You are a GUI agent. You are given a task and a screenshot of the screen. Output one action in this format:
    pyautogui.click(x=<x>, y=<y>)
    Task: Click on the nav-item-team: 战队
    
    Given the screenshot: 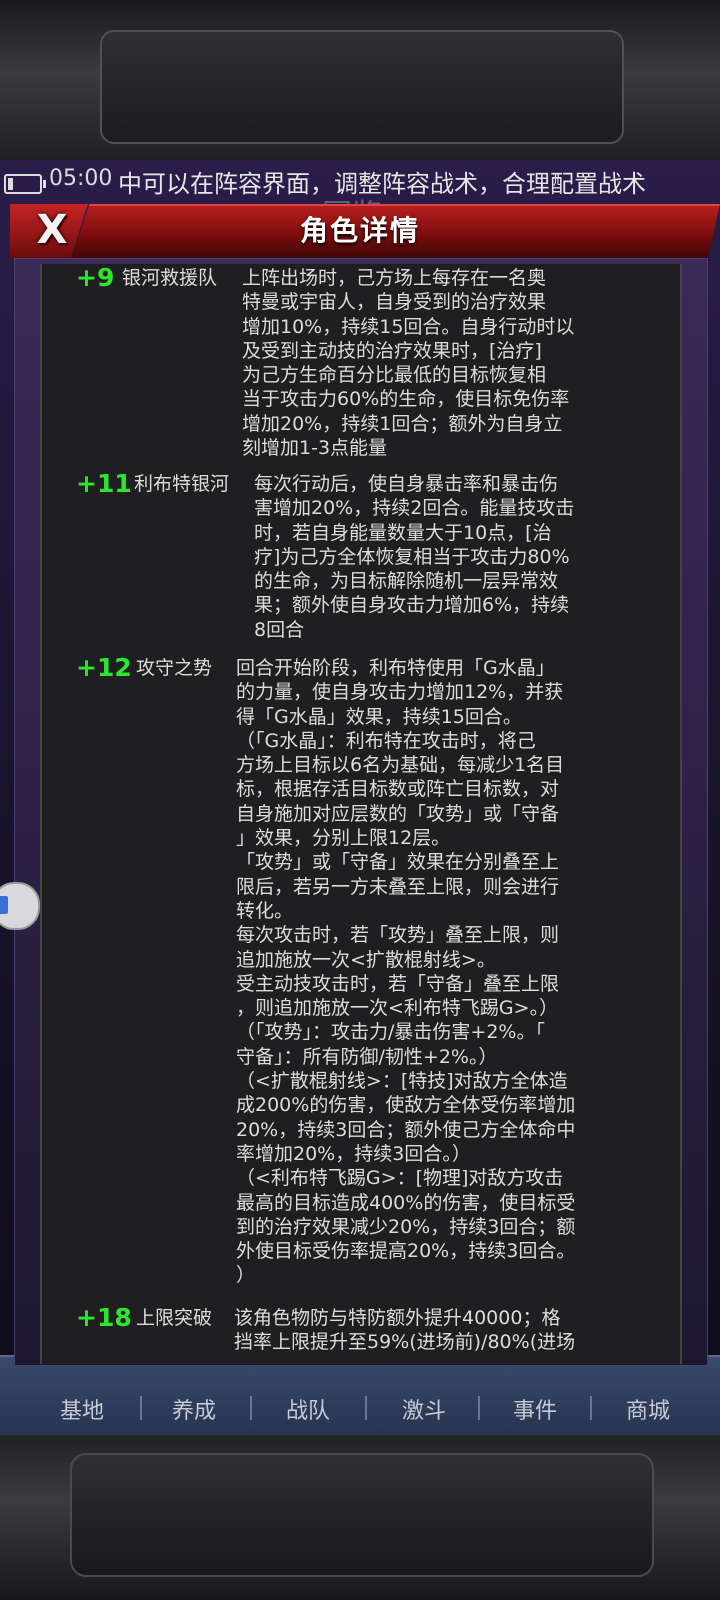 What is the action you would take?
    pyautogui.click(x=308, y=1409)
    